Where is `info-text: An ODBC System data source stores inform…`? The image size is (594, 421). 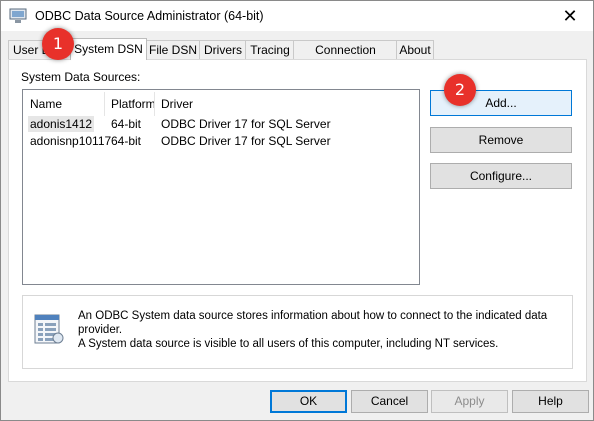
info-text: An ODBC System data source stores inform… is located at coordinates (323, 330).